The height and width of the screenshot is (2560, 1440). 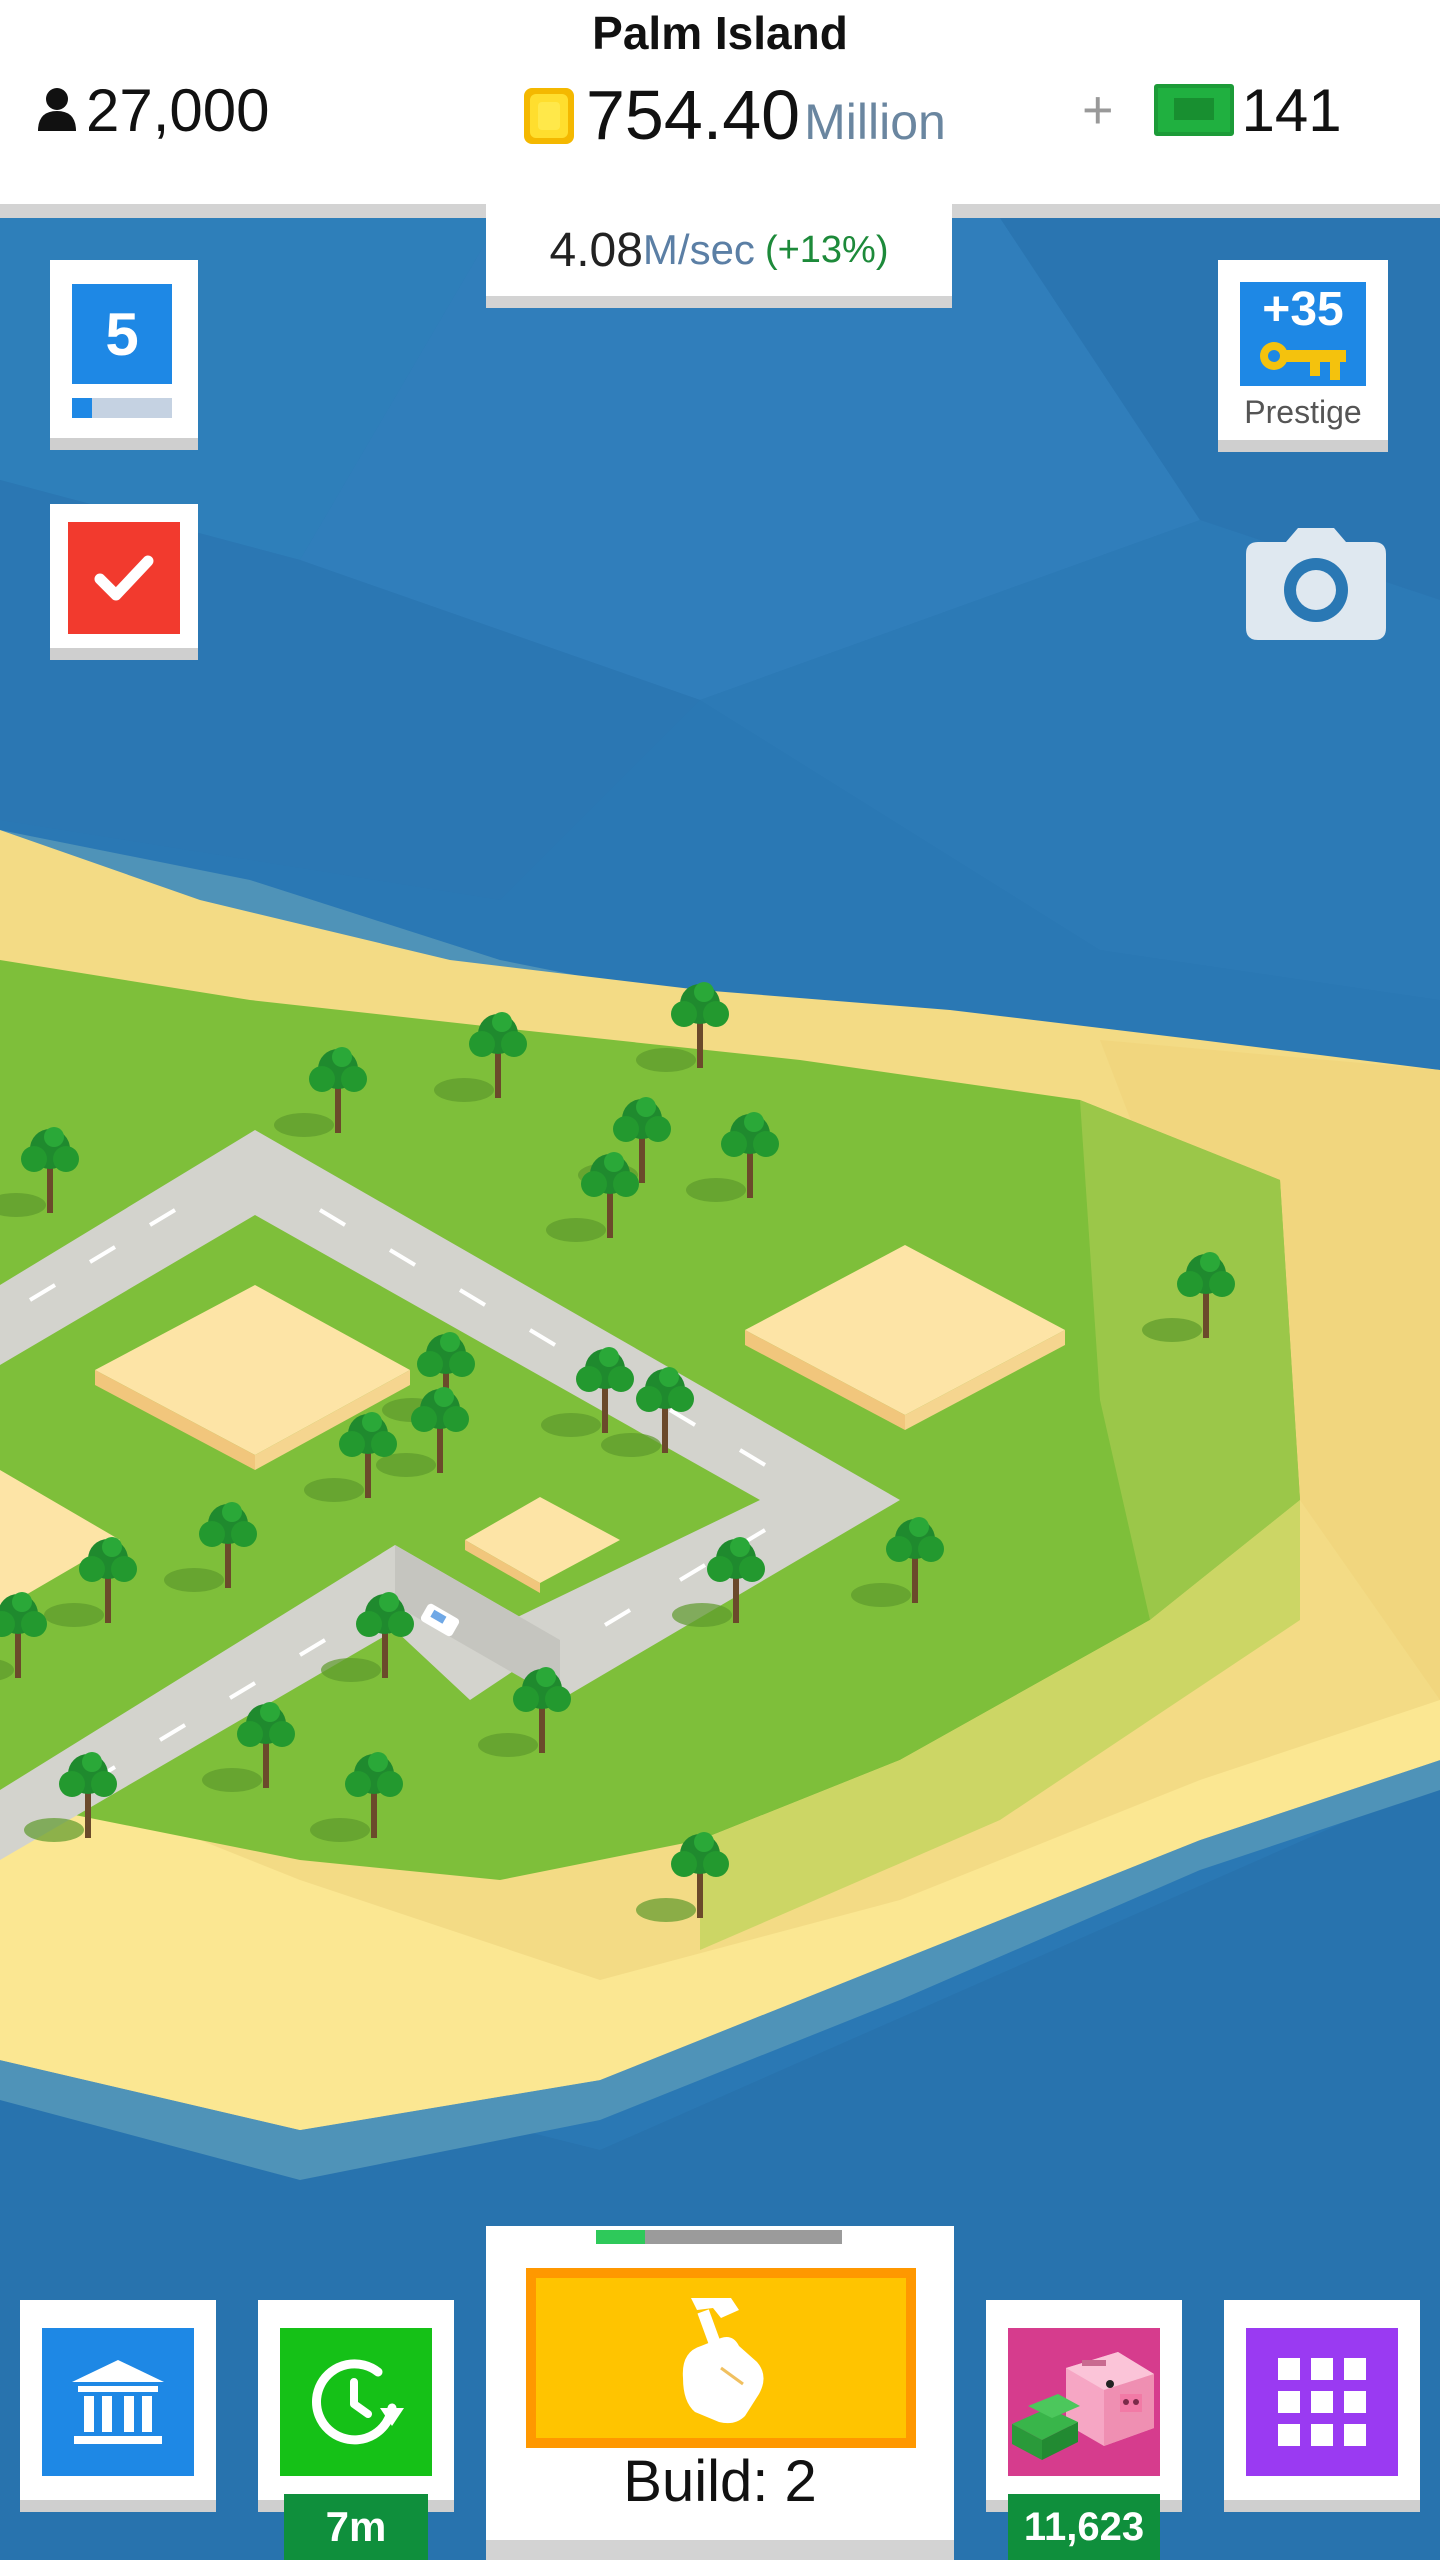 I want to click on prestige-count: +35, so click(x=1303, y=309).